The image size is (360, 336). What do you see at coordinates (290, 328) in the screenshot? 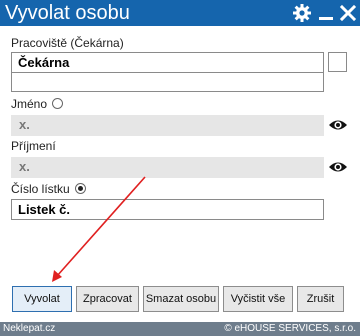
I see `footer-copyright: © eHOUSE SERVICES, s.r.o.` at bounding box center [290, 328].